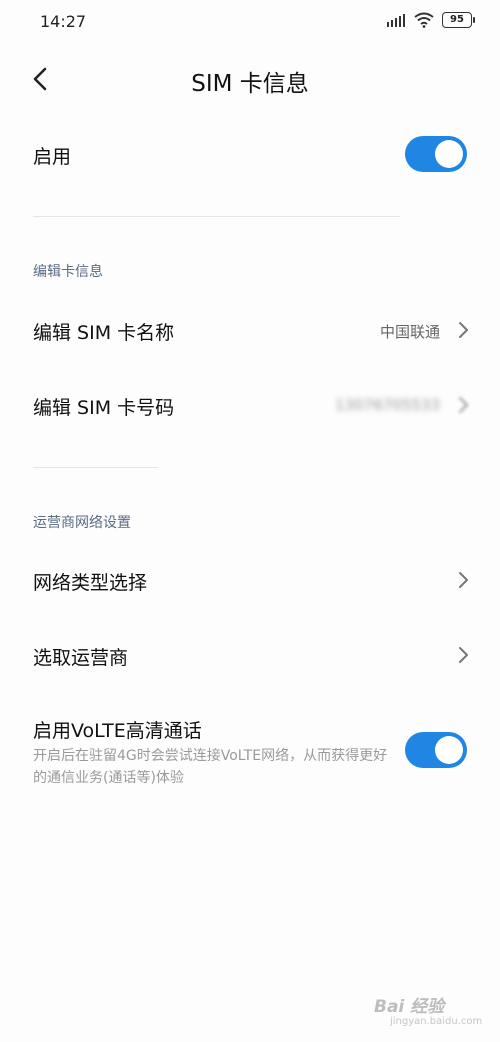  I want to click on sim-name-value: 中国联通, so click(409, 332).